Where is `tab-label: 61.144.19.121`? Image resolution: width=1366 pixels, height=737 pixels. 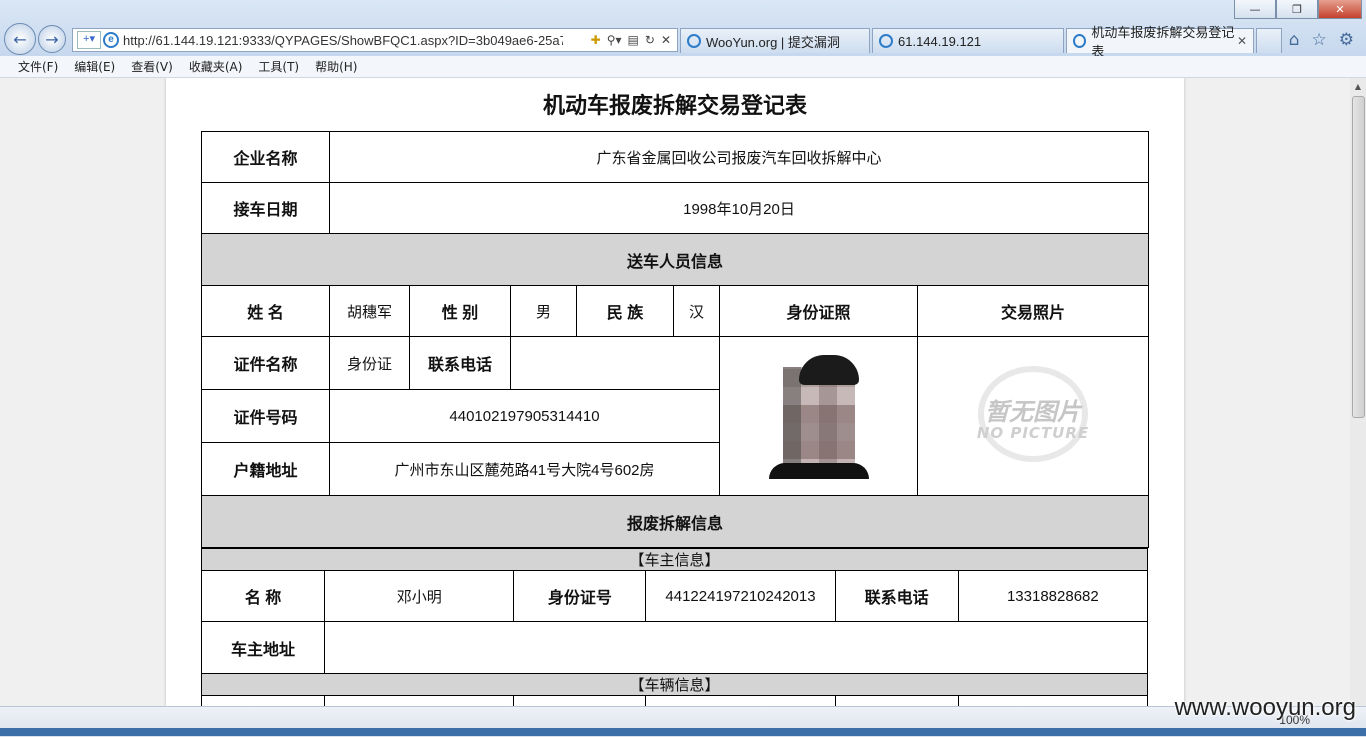 tab-label: 61.144.19.121 is located at coordinates (940, 41).